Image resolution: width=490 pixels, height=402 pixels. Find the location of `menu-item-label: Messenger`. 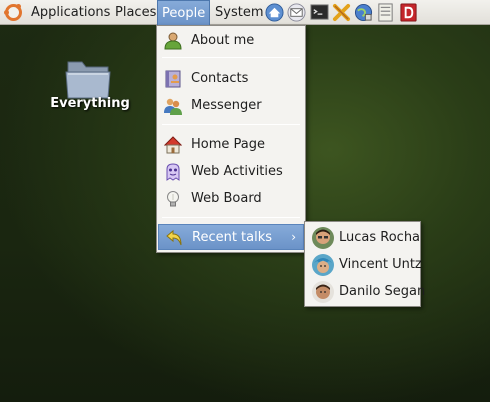

menu-item-label: Messenger is located at coordinates (226, 105).